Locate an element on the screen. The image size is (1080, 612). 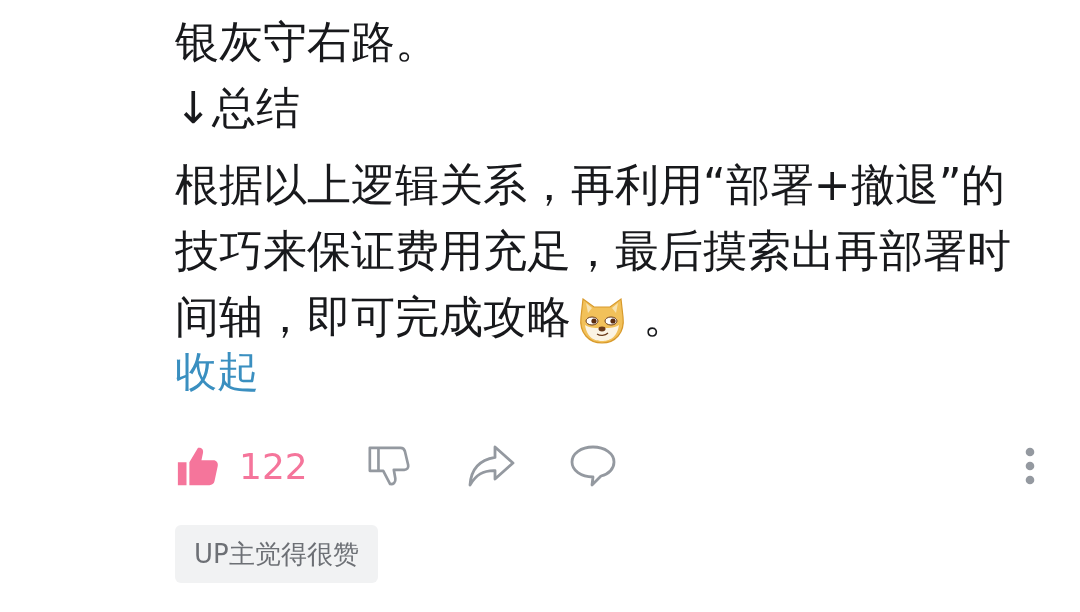
share-button is located at coordinates (490, 466).